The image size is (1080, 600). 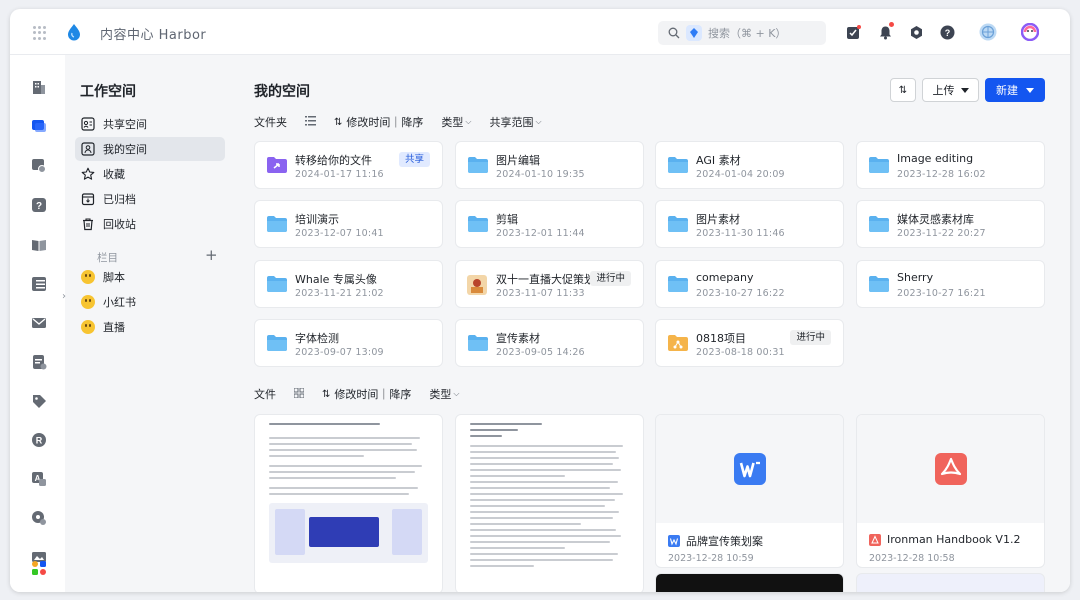 What do you see at coordinates (912, 558) in the screenshot?
I see `file-date: 2023-12-28 10:58` at bounding box center [912, 558].